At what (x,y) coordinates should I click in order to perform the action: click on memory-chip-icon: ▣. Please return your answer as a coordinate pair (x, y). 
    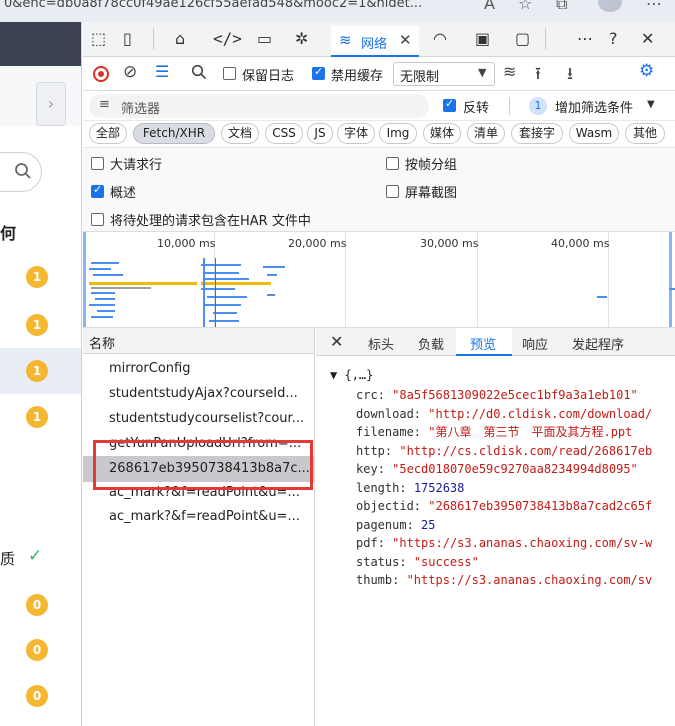
    Looking at the image, I should click on (482, 38).